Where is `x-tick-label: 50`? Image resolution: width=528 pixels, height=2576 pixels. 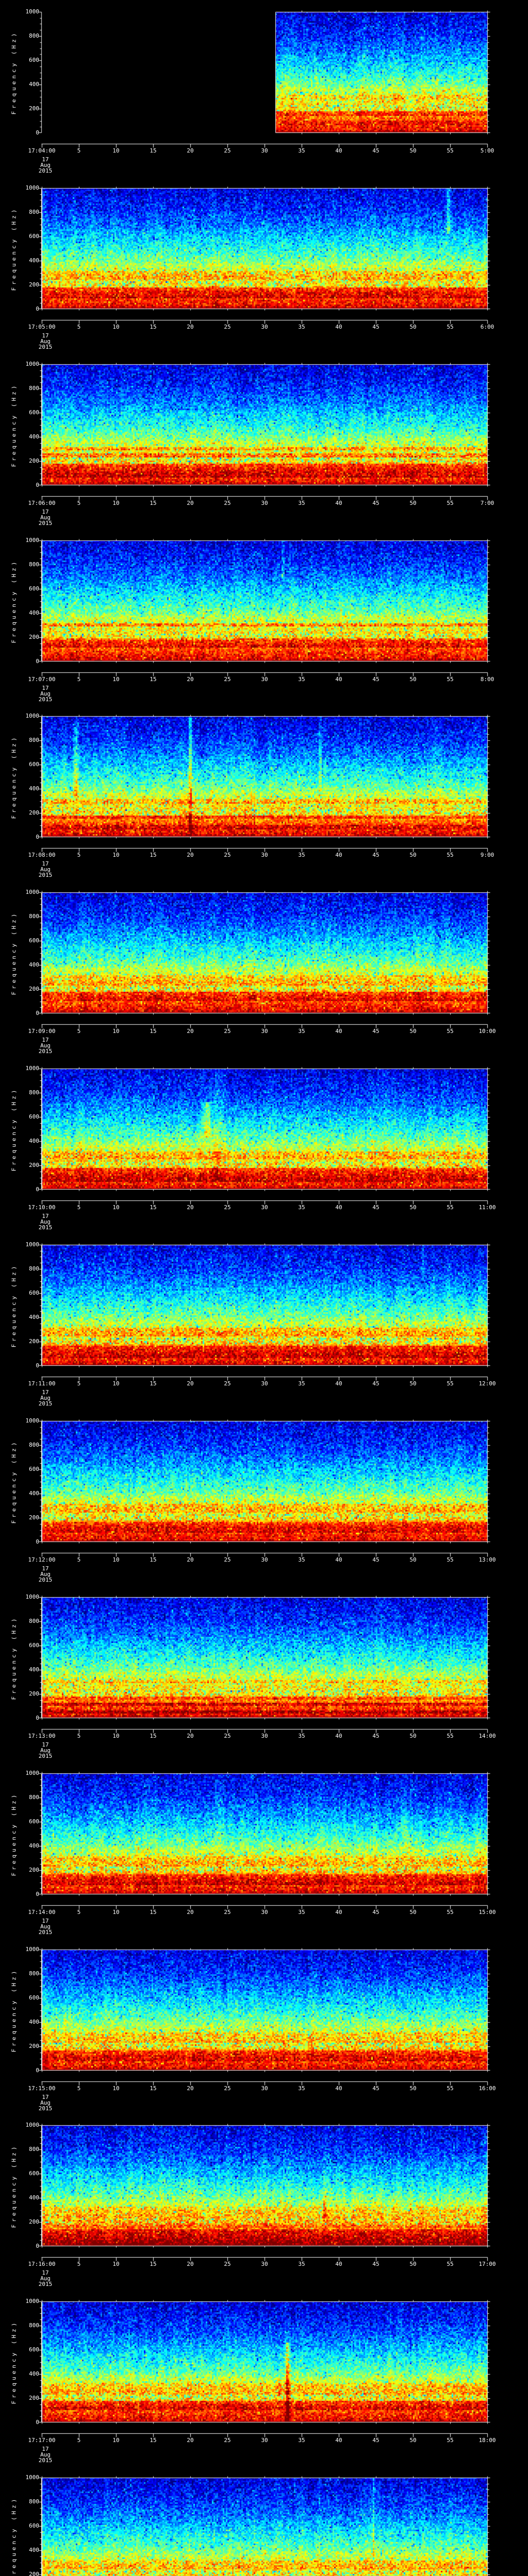
x-tick-label: 50 is located at coordinates (413, 1736).